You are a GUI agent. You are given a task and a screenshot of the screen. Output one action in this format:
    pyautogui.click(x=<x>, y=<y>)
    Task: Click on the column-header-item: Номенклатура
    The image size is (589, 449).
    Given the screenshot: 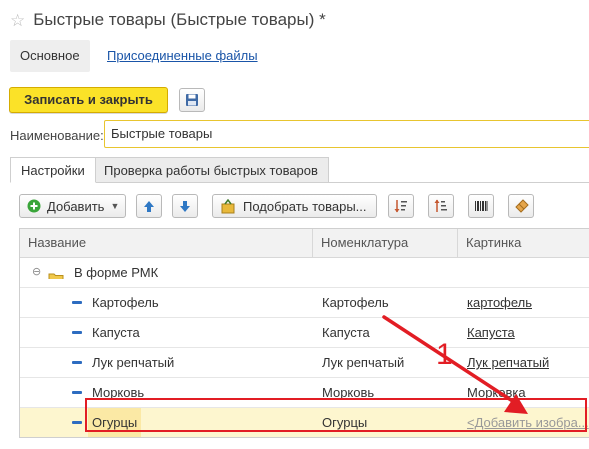 What is the action you would take?
    pyautogui.click(x=385, y=243)
    